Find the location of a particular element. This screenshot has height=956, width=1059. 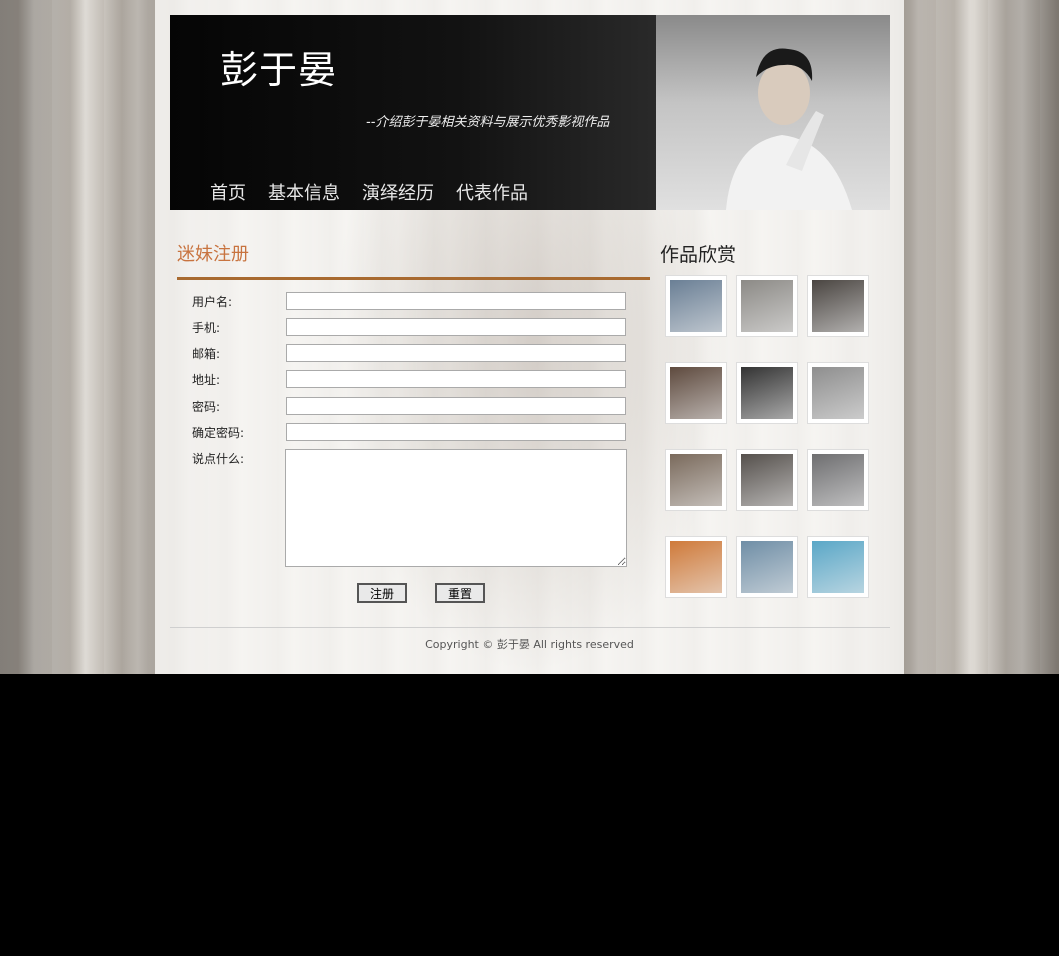

address-input is located at coordinates (456, 379).